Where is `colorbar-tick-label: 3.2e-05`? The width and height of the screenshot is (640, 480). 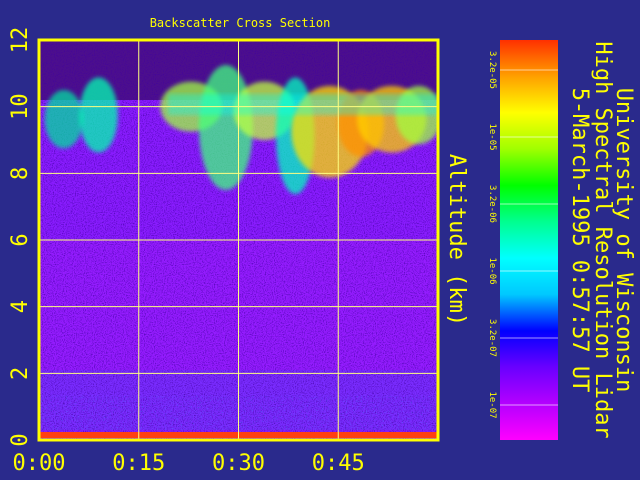
colorbar-tick-label: 3.2e-05 is located at coordinates (492, 70).